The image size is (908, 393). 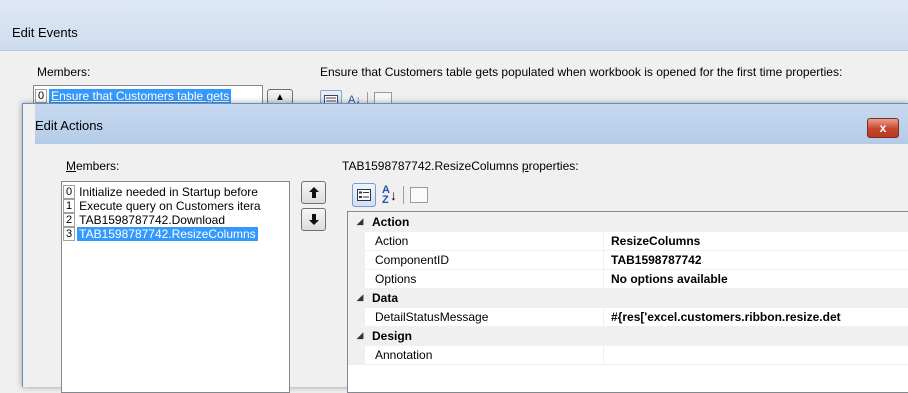 I want to click on dialog-left-border, so click(x=29, y=245).